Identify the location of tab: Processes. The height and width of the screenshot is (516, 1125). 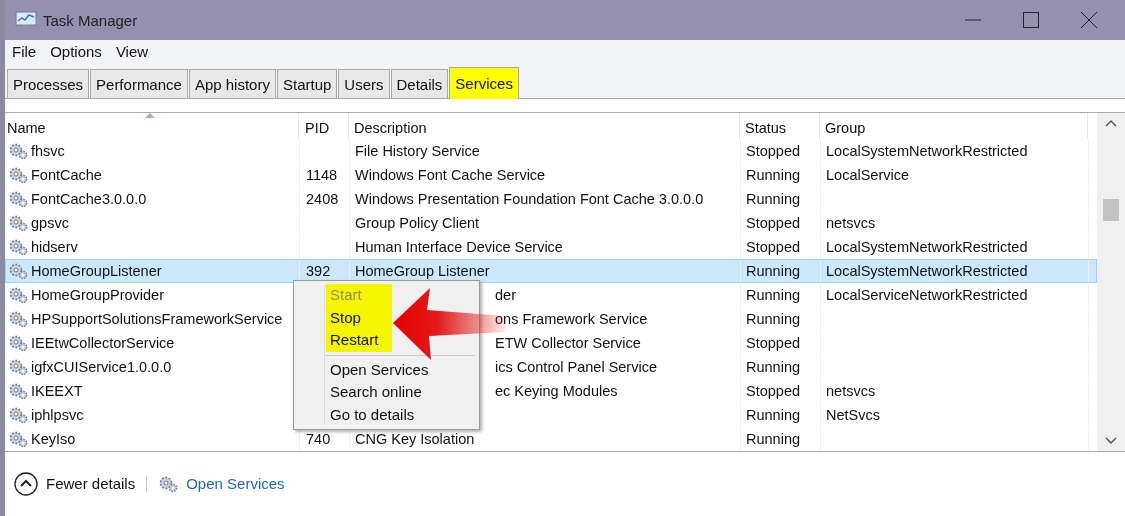
(48, 83).